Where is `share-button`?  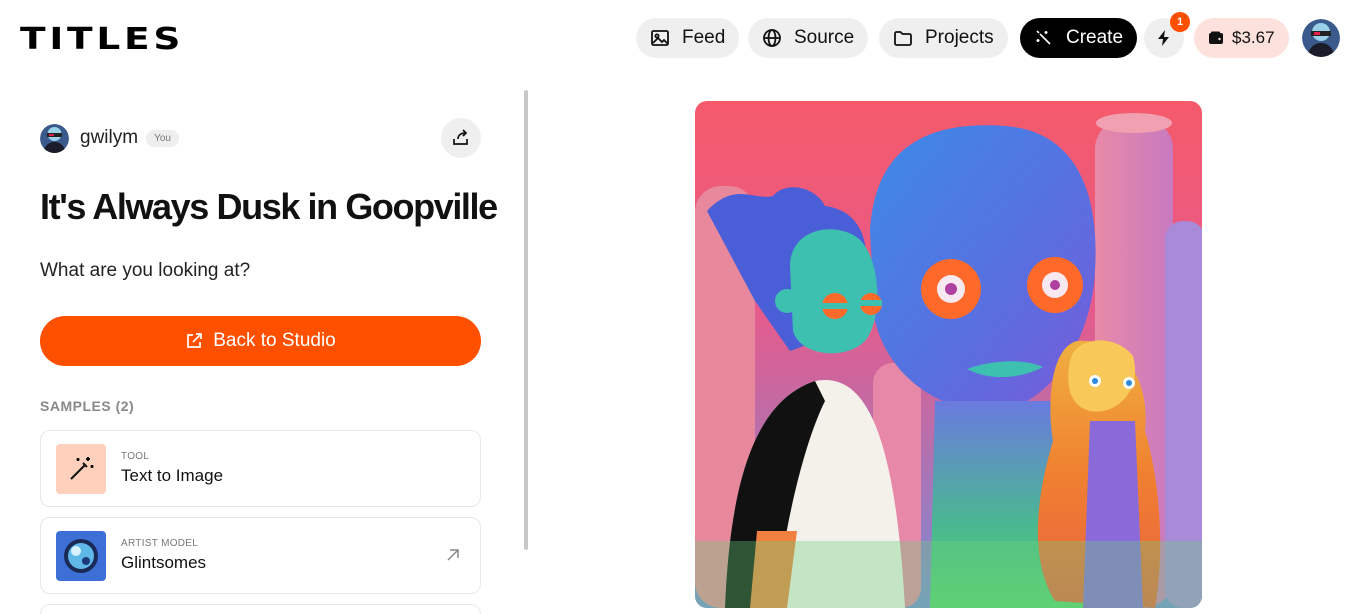
share-button is located at coordinates (461, 138).